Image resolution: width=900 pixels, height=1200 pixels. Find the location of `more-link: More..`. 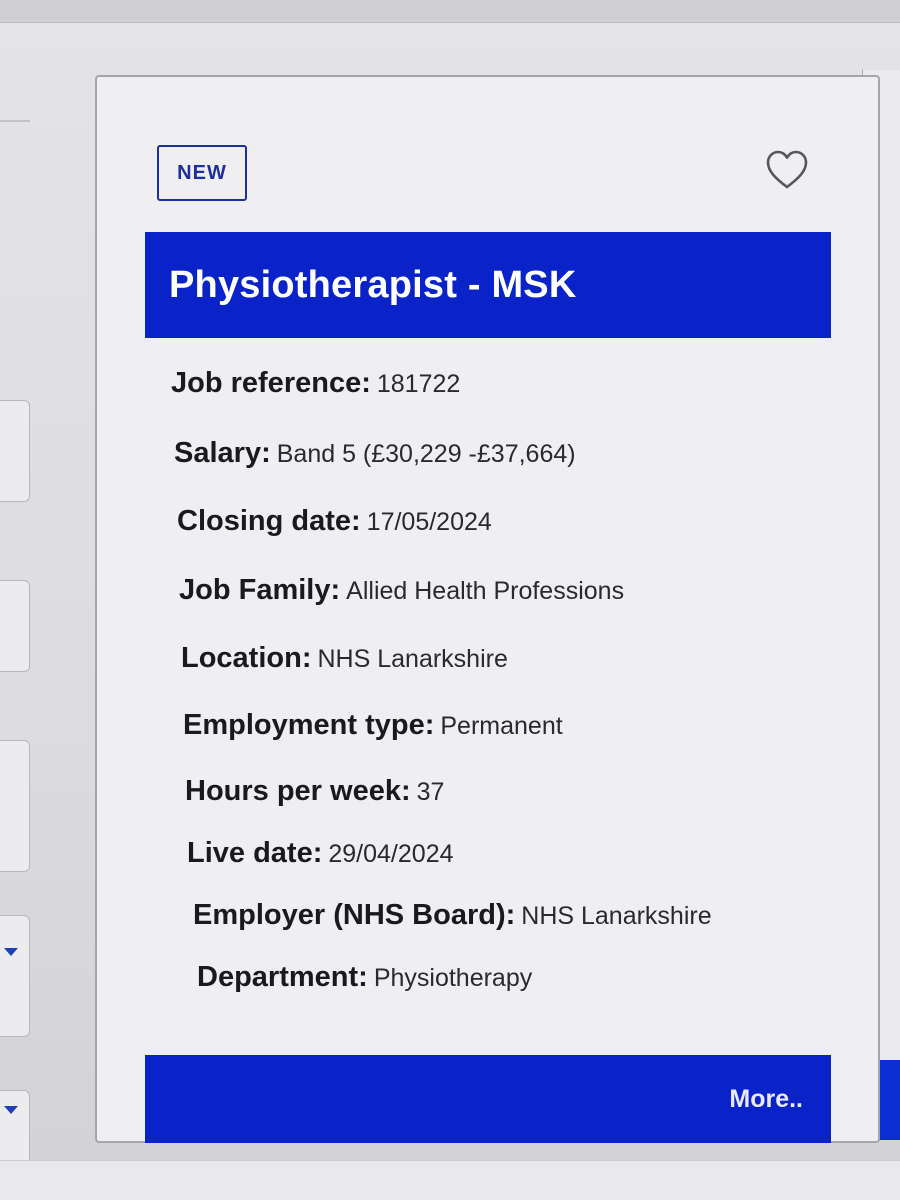

more-link: More.. is located at coordinates (766, 1099).